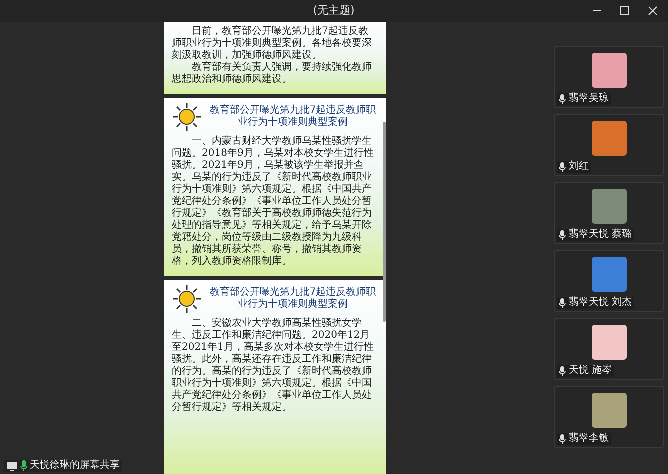 The height and width of the screenshot is (474, 668). I want to click on screen-share-label: 天悦徐琳的屏幕共享, so click(75, 466).